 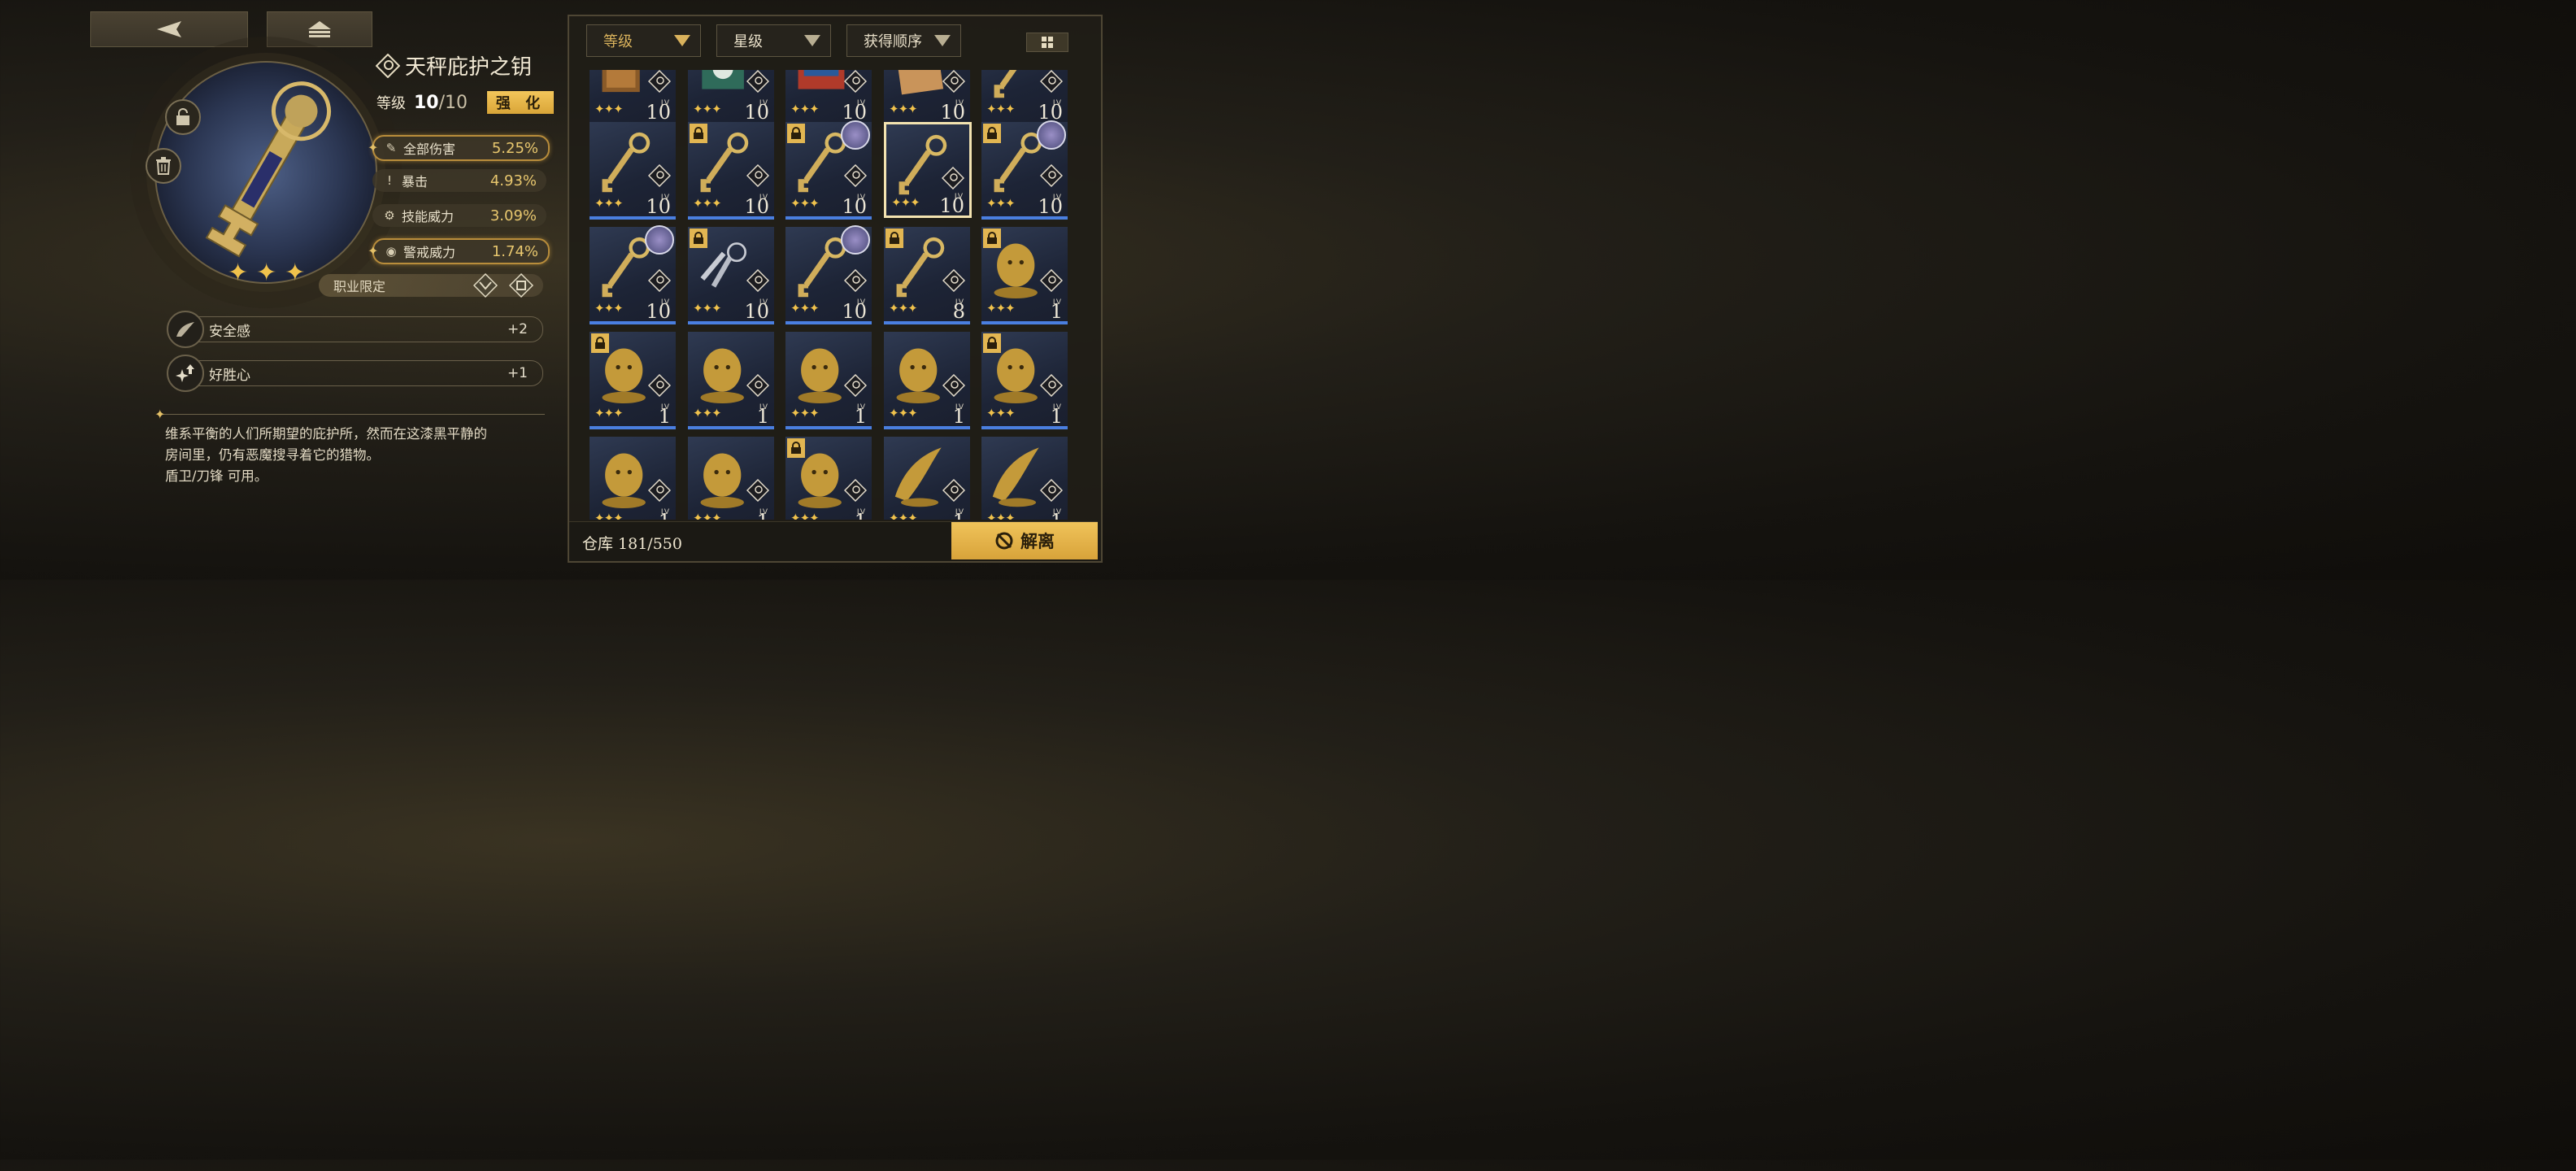 I want to click on divider, so click(x=352, y=415).